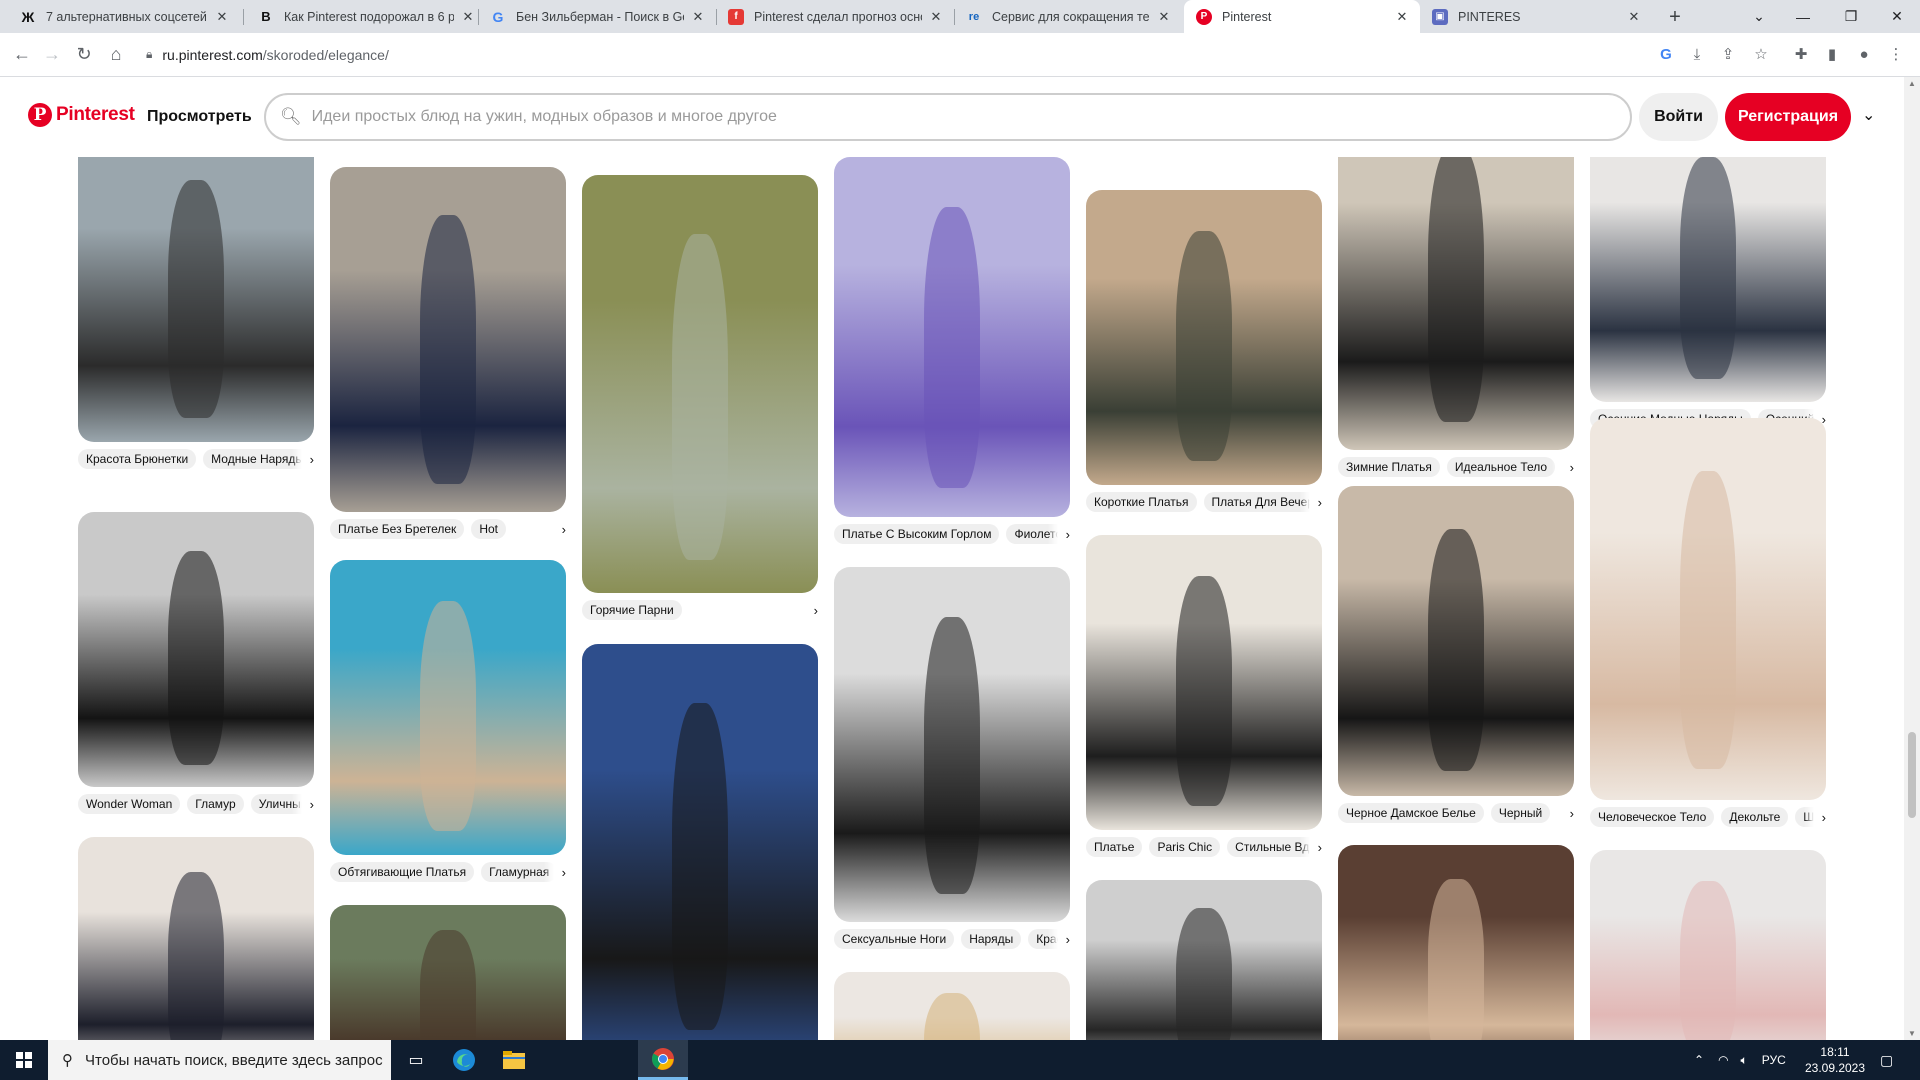  What do you see at coordinates (1114, 847) in the screenshot?
I see `pin-tag: Платье` at bounding box center [1114, 847].